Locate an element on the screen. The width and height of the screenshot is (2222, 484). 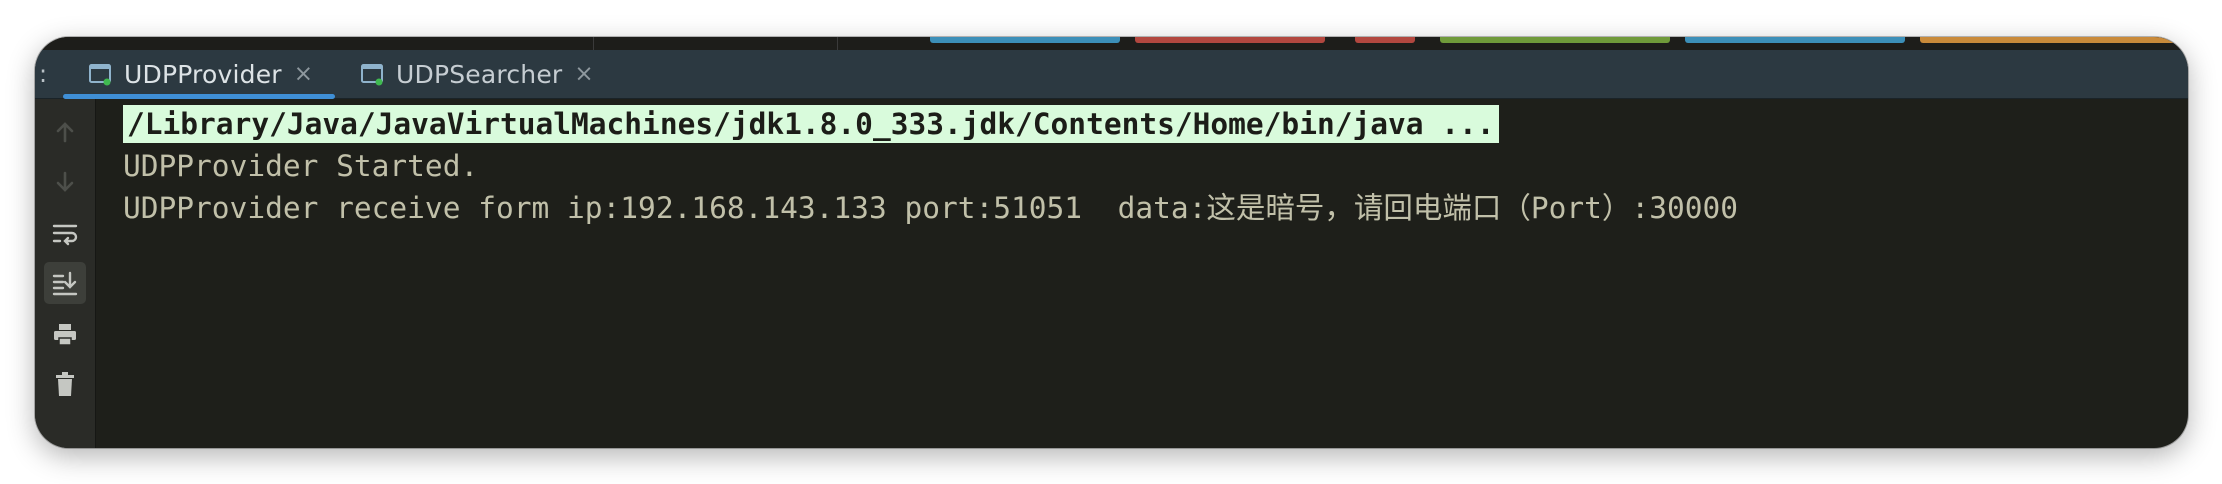
console-toolbar is located at coordinates (65, 273).